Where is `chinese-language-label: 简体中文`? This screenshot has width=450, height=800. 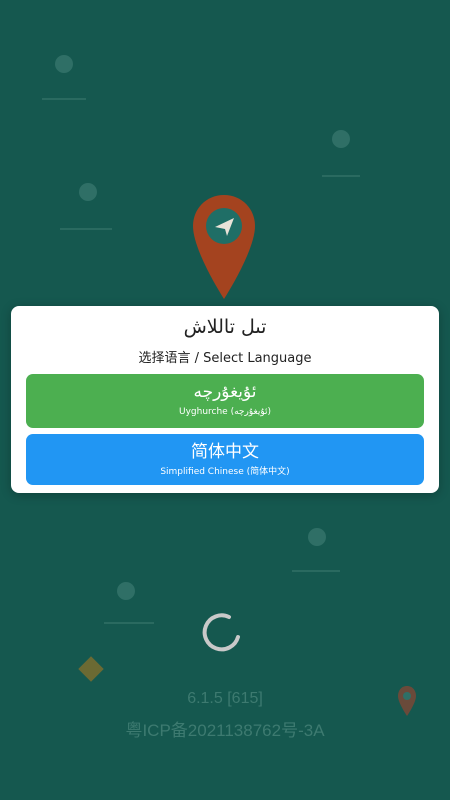 chinese-language-label: 简体中文 is located at coordinates (225, 452).